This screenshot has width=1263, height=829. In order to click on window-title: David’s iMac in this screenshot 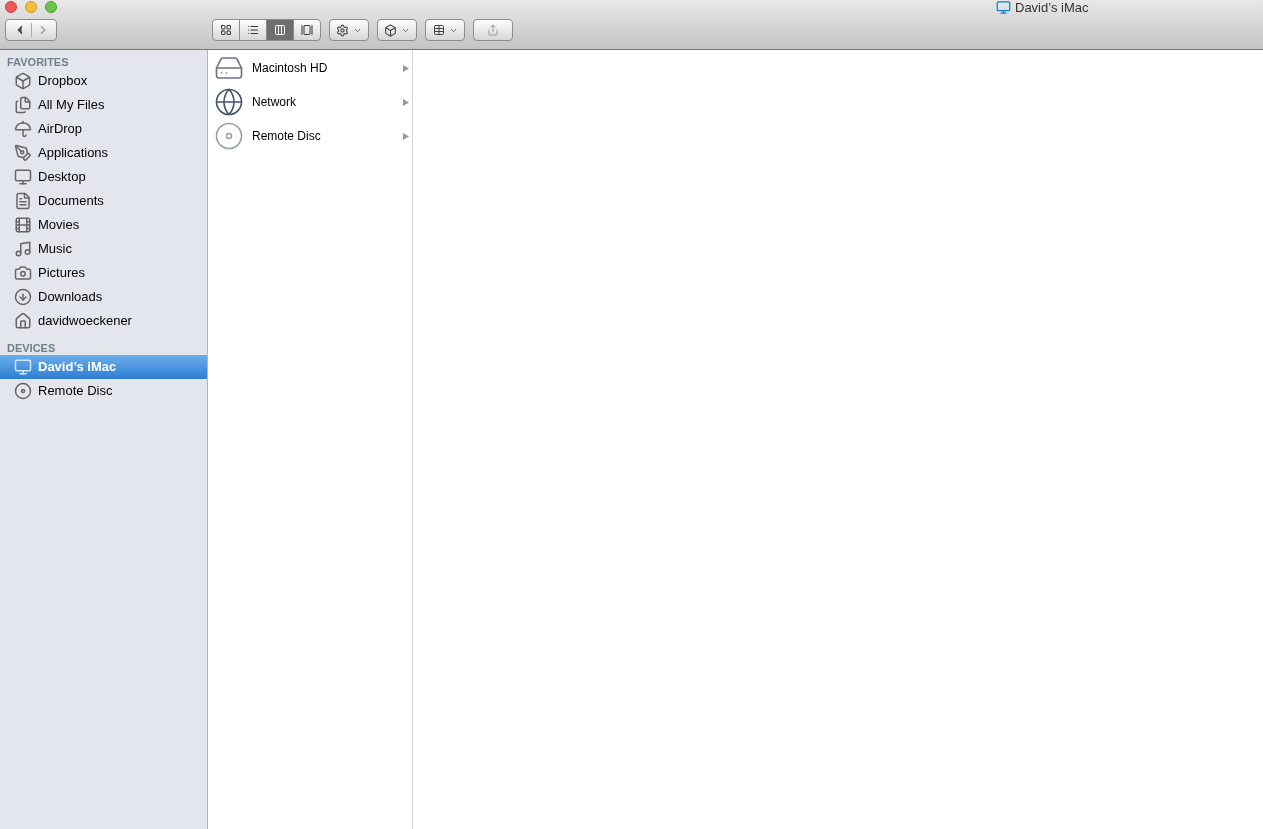, I will do `click(1052, 7)`.